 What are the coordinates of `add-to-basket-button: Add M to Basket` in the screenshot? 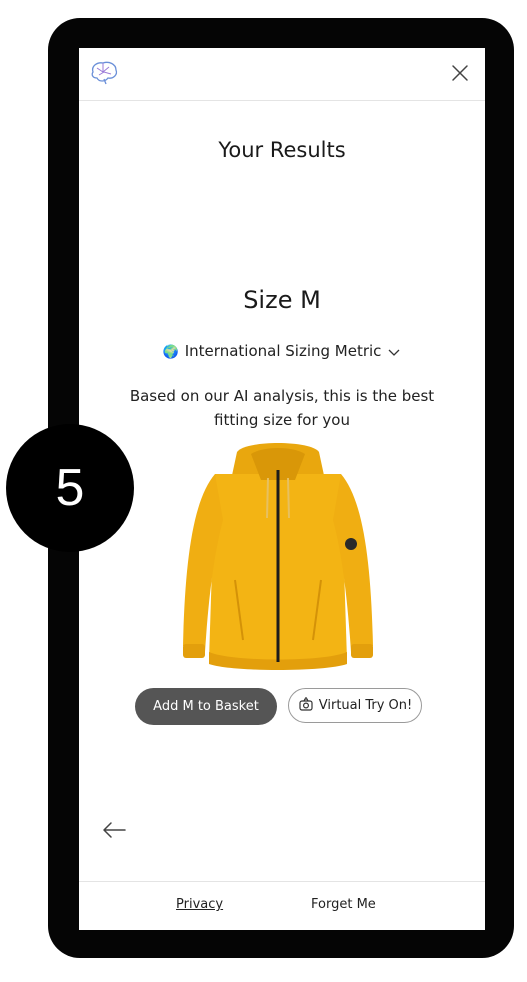 It's located at (206, 706).